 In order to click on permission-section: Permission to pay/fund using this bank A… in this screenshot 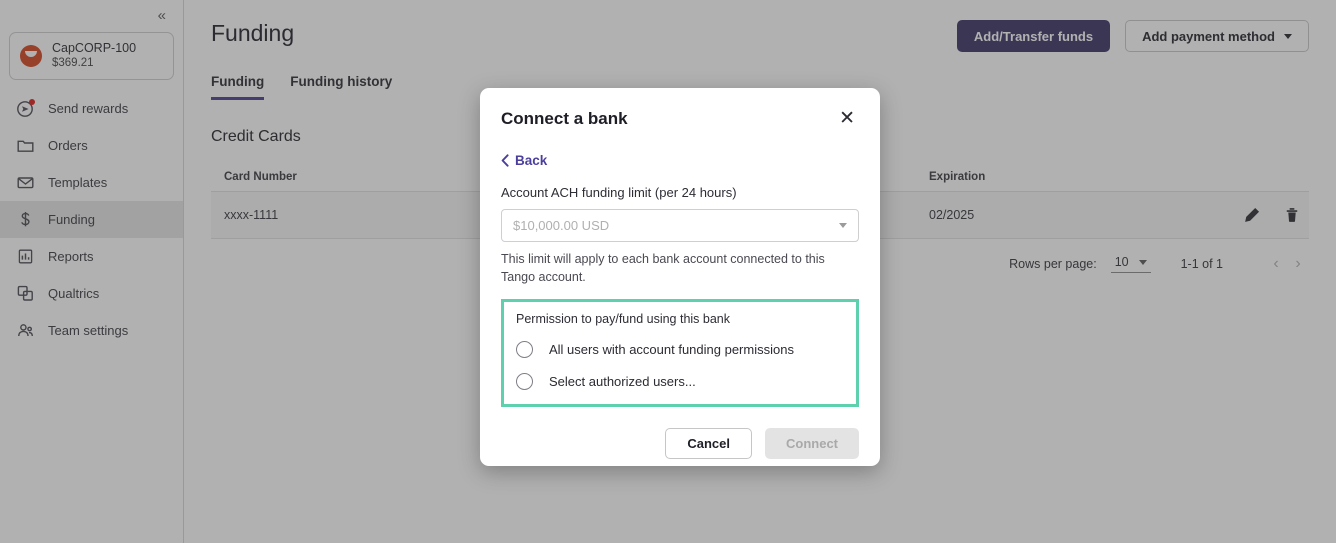, I will do `click(680, 353)`.